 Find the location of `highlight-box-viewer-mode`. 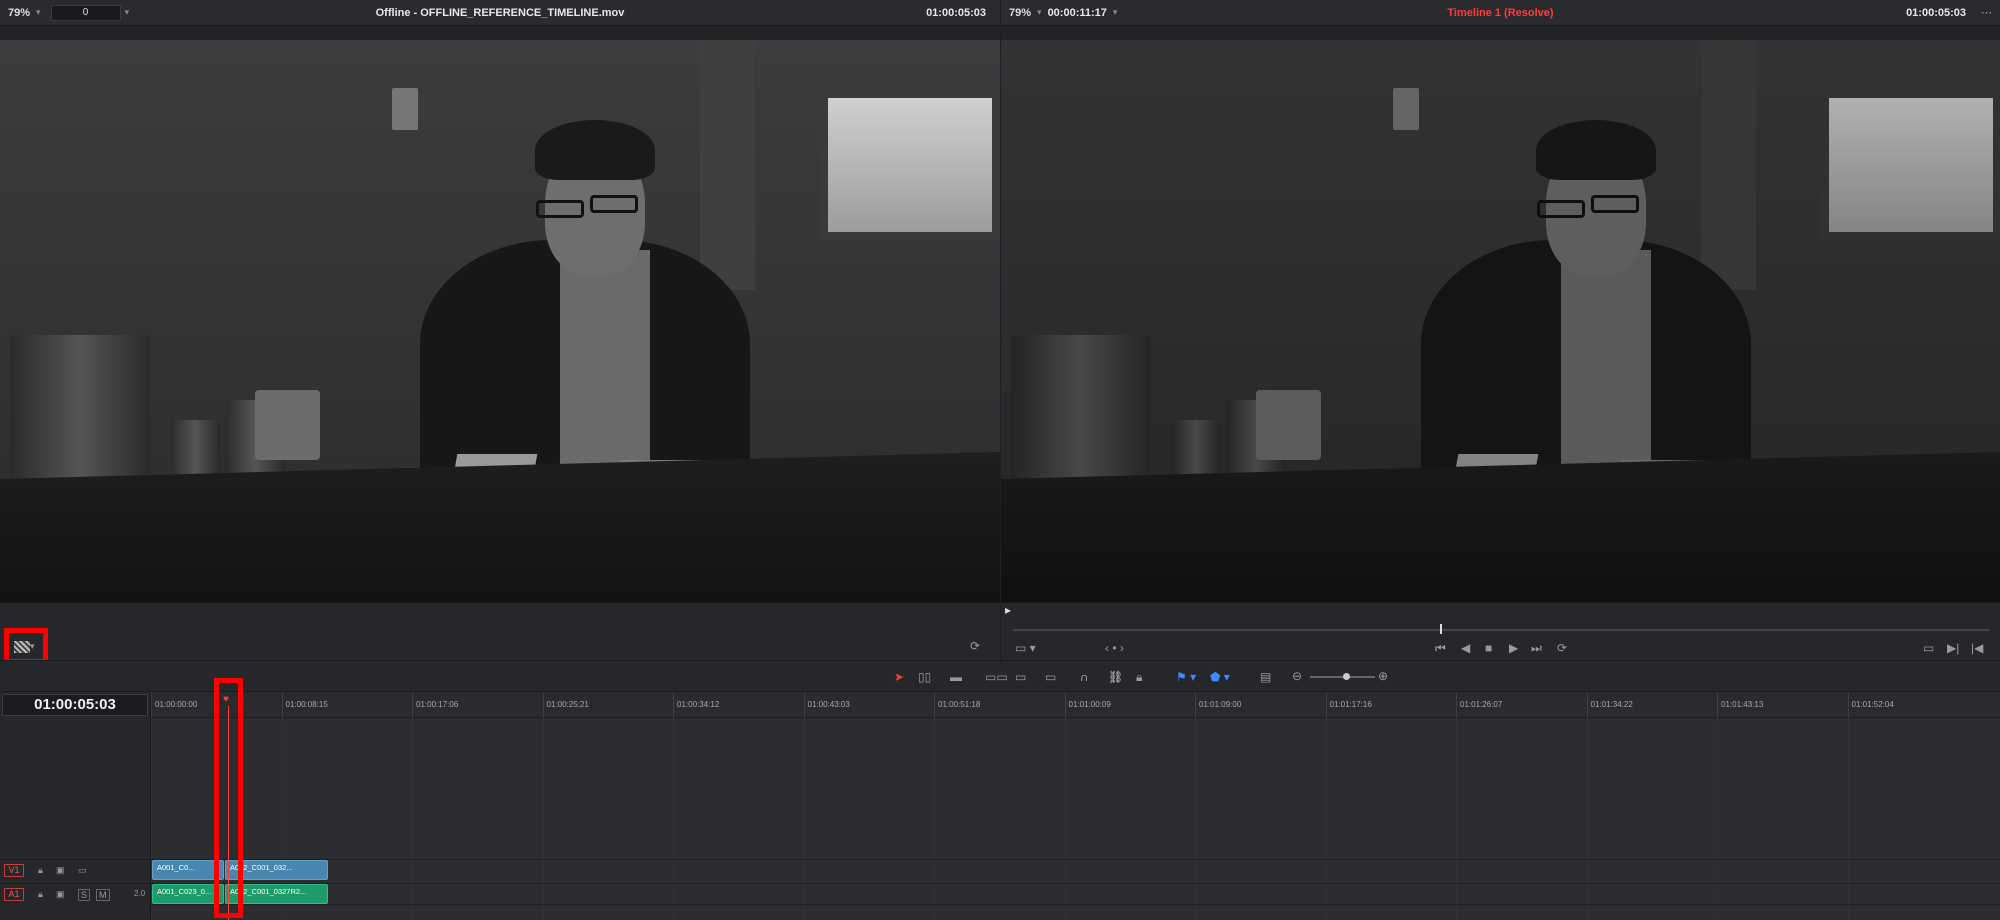

highlight-box-viewer-mode is located at coordinates (26, 646).